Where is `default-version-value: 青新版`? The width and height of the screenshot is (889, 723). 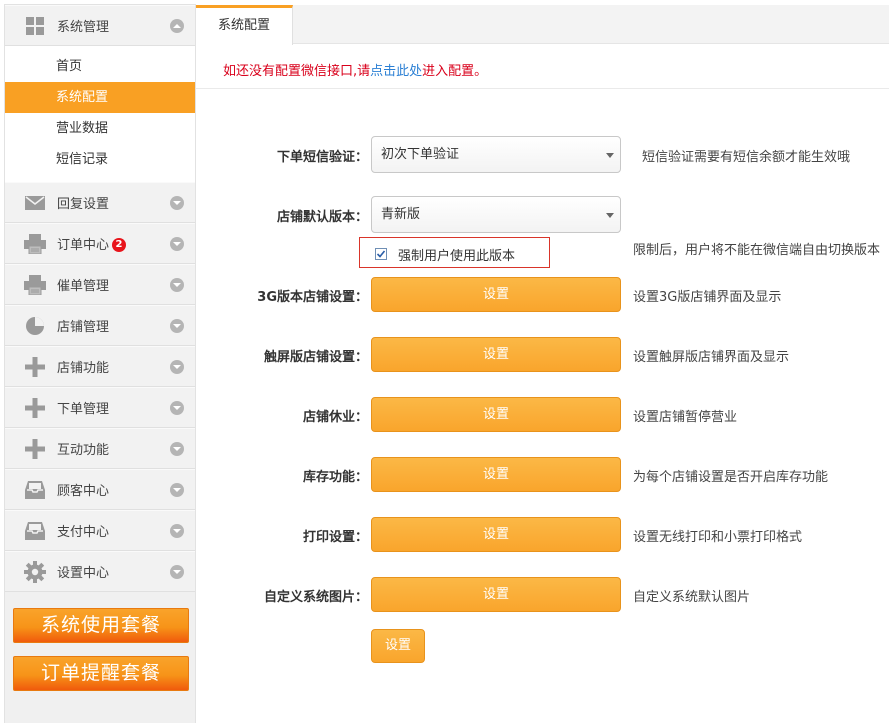 default-version-value: 青新版 is located at coordinates (401, 214).